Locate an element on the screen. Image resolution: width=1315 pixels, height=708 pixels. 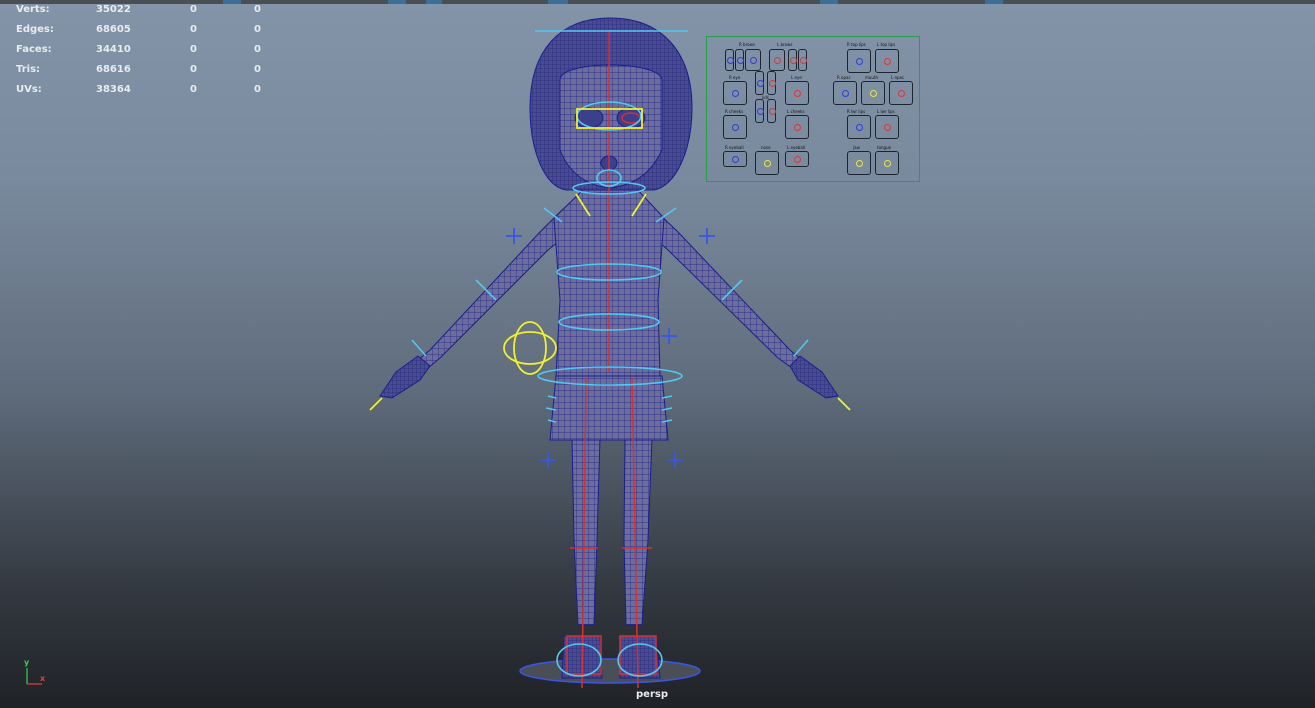
picker-button-r-eye is located at coordinates (735, 93).